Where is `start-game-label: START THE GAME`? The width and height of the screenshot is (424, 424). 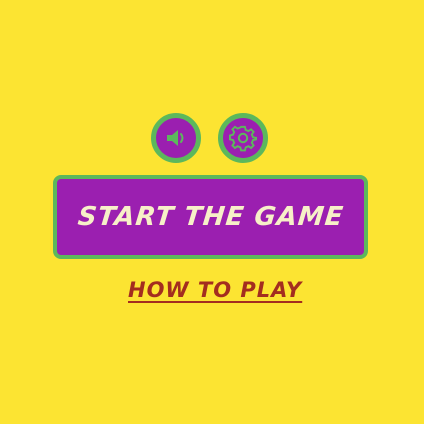
start-game-label: START THE GAME is located at coordinates (210, 217).